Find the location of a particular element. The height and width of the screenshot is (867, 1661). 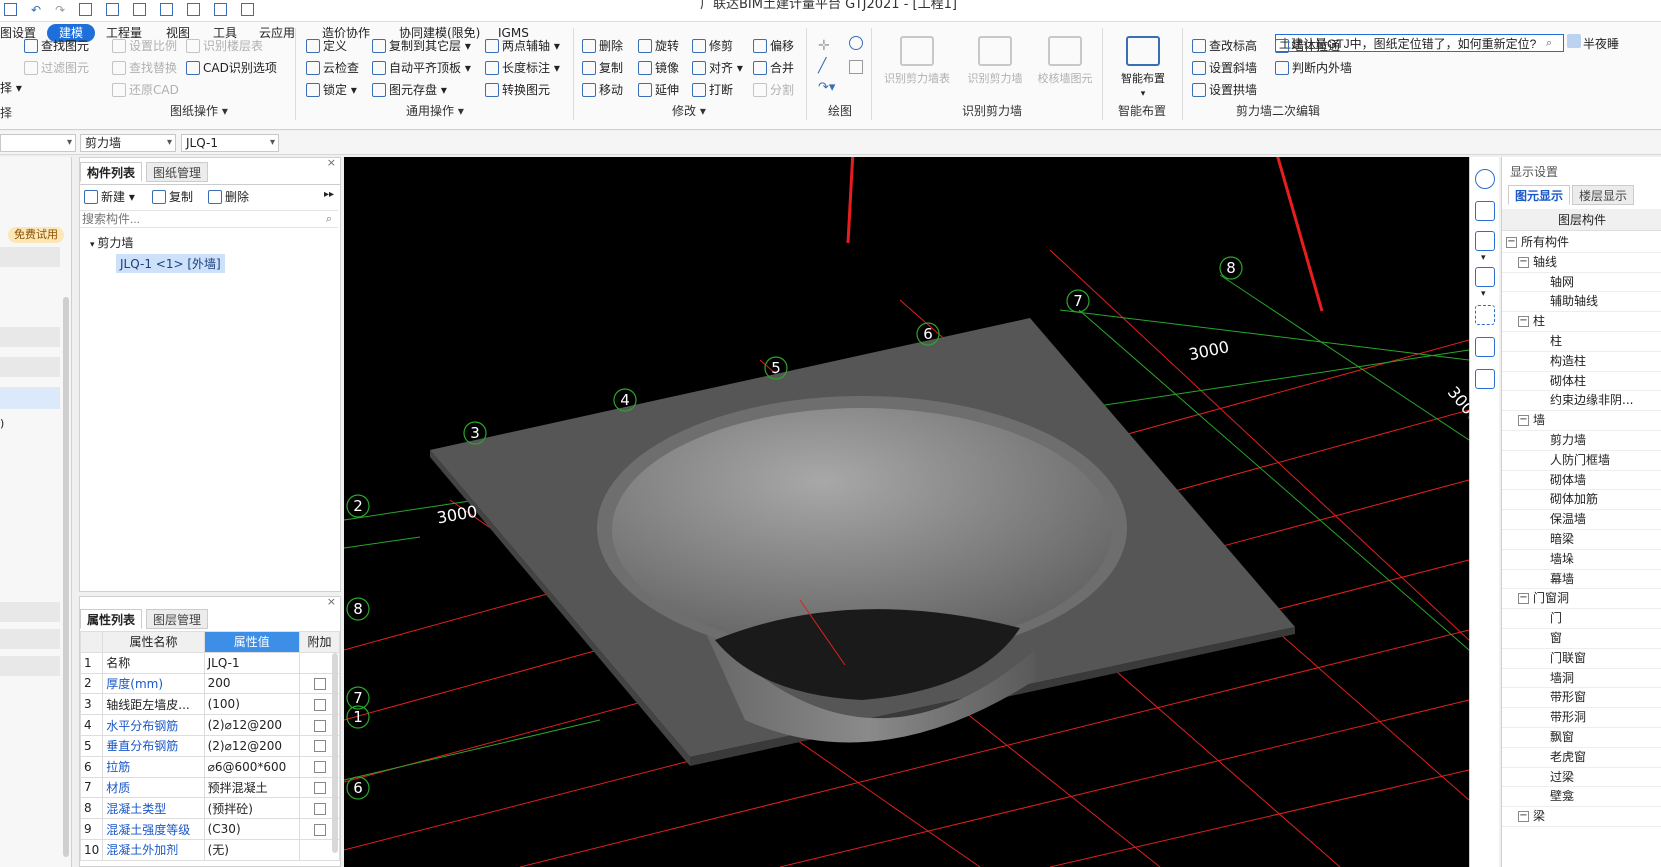

ribbon-tab-5: 云应用 is located at coordinates (277, 33).